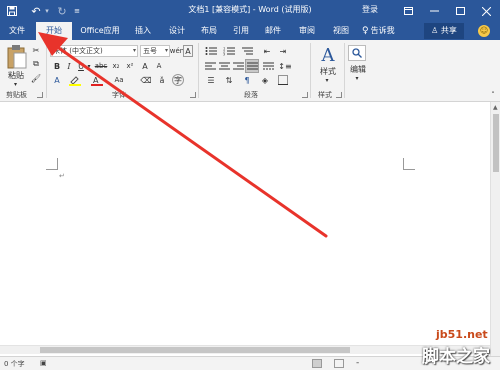 The height and width of the screenshot is (370, 500). I want to click on undo-dropdown-icon: ▾, so click(47, 11).